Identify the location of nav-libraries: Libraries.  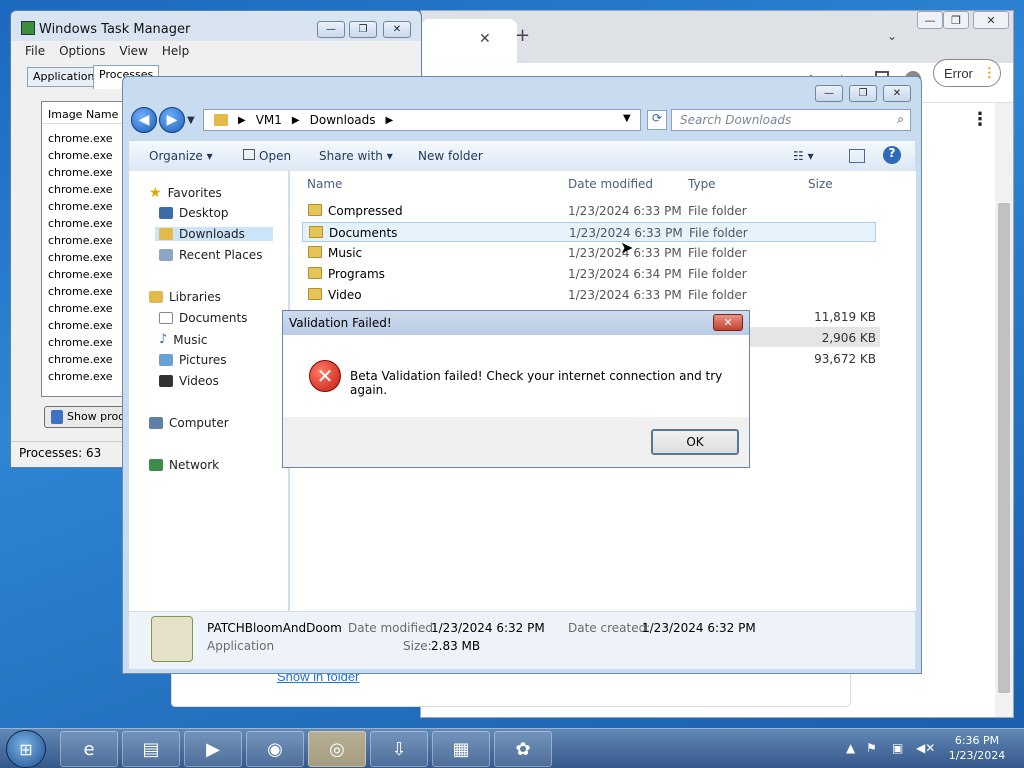
(185, 297).